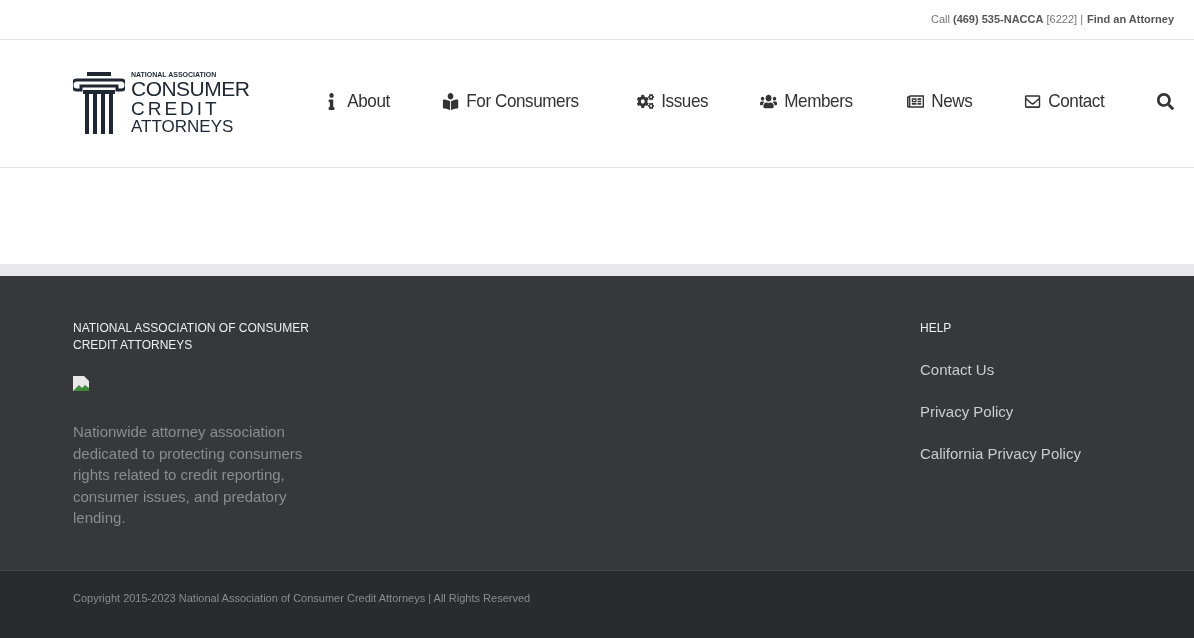 The width and height of the screenshot is (1194, 638). Describe the element at coordinates (673, 101) in the screenshot. I see `nav-link: Issues` at that location.